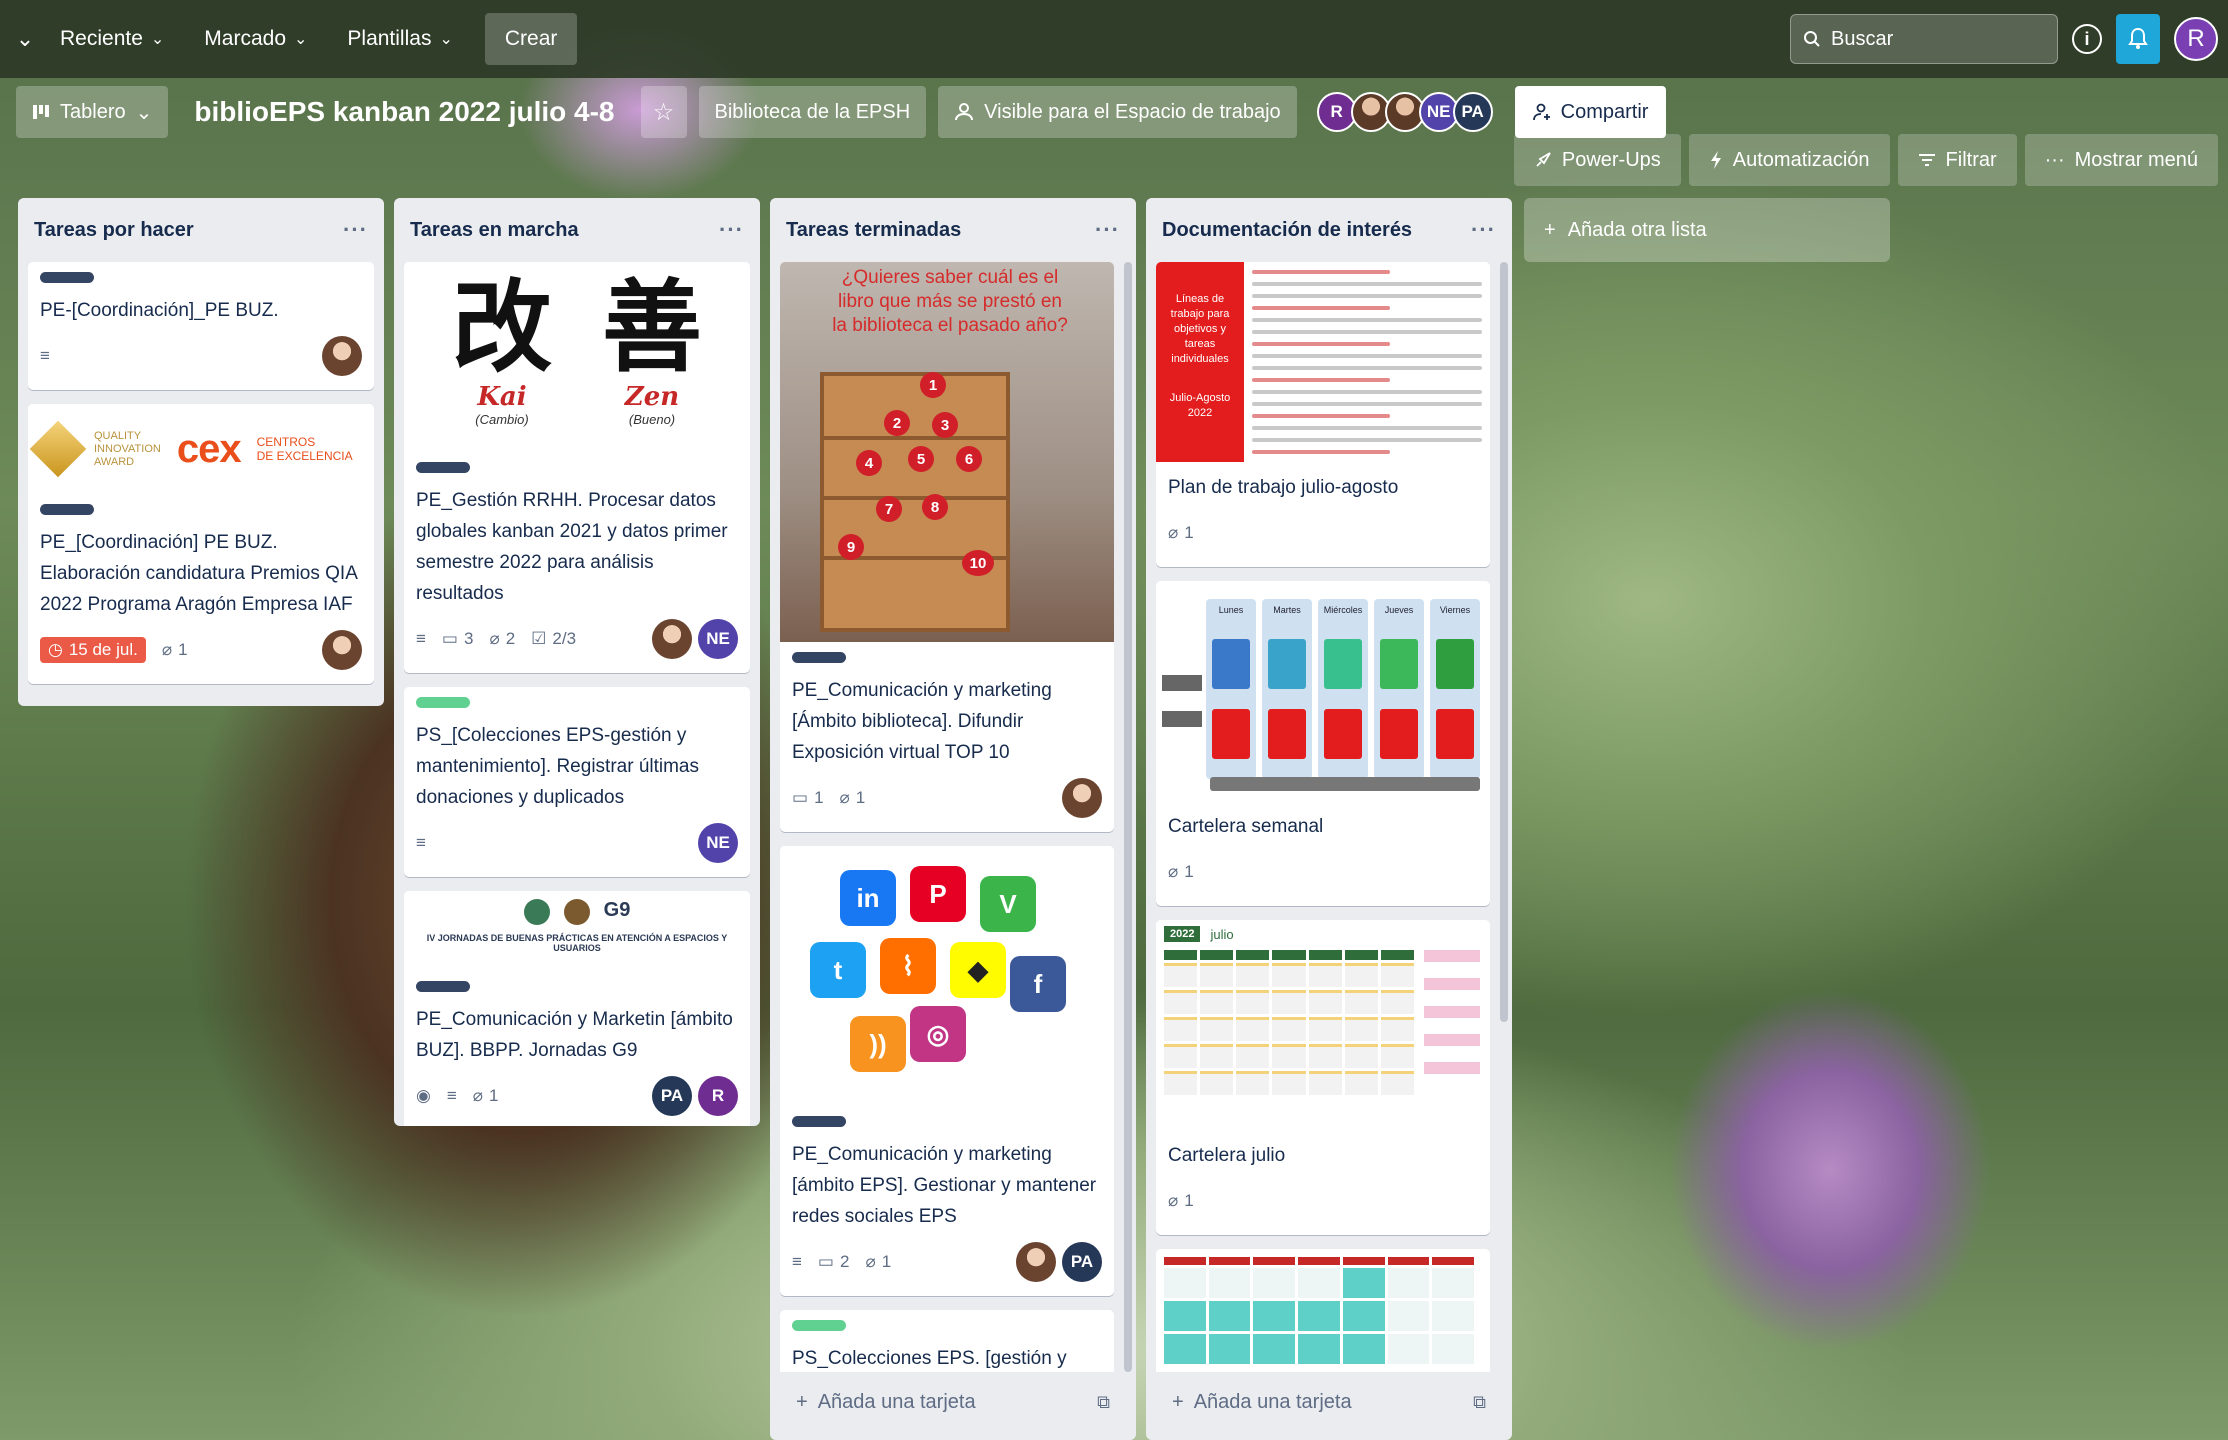 Image resolution: width=2228 pixels, height=1440 pixels. I want to click on card: PE-[Coordinación]_PE BUZ. ≡, so click(201, 326).